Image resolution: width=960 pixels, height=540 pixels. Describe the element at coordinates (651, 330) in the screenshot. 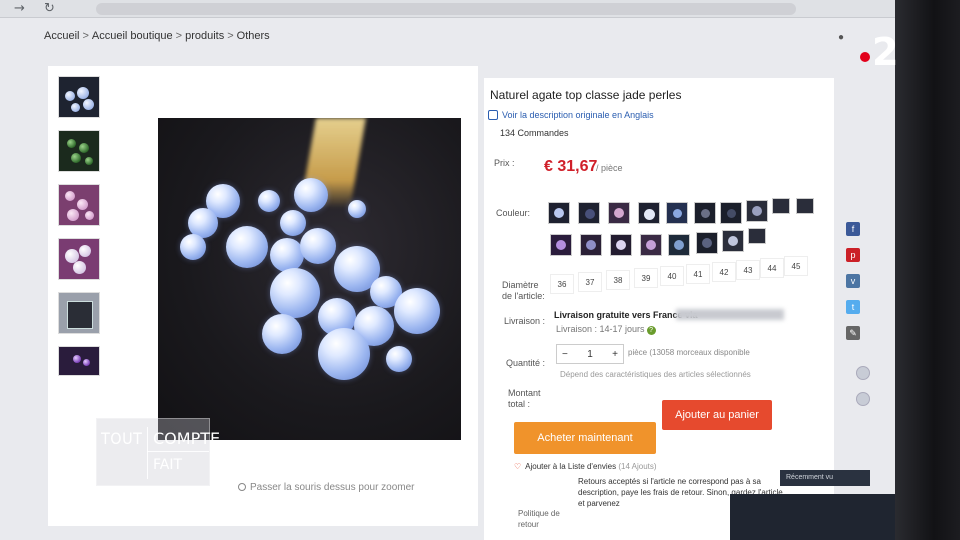

I see `info-icon: ?` at that location.